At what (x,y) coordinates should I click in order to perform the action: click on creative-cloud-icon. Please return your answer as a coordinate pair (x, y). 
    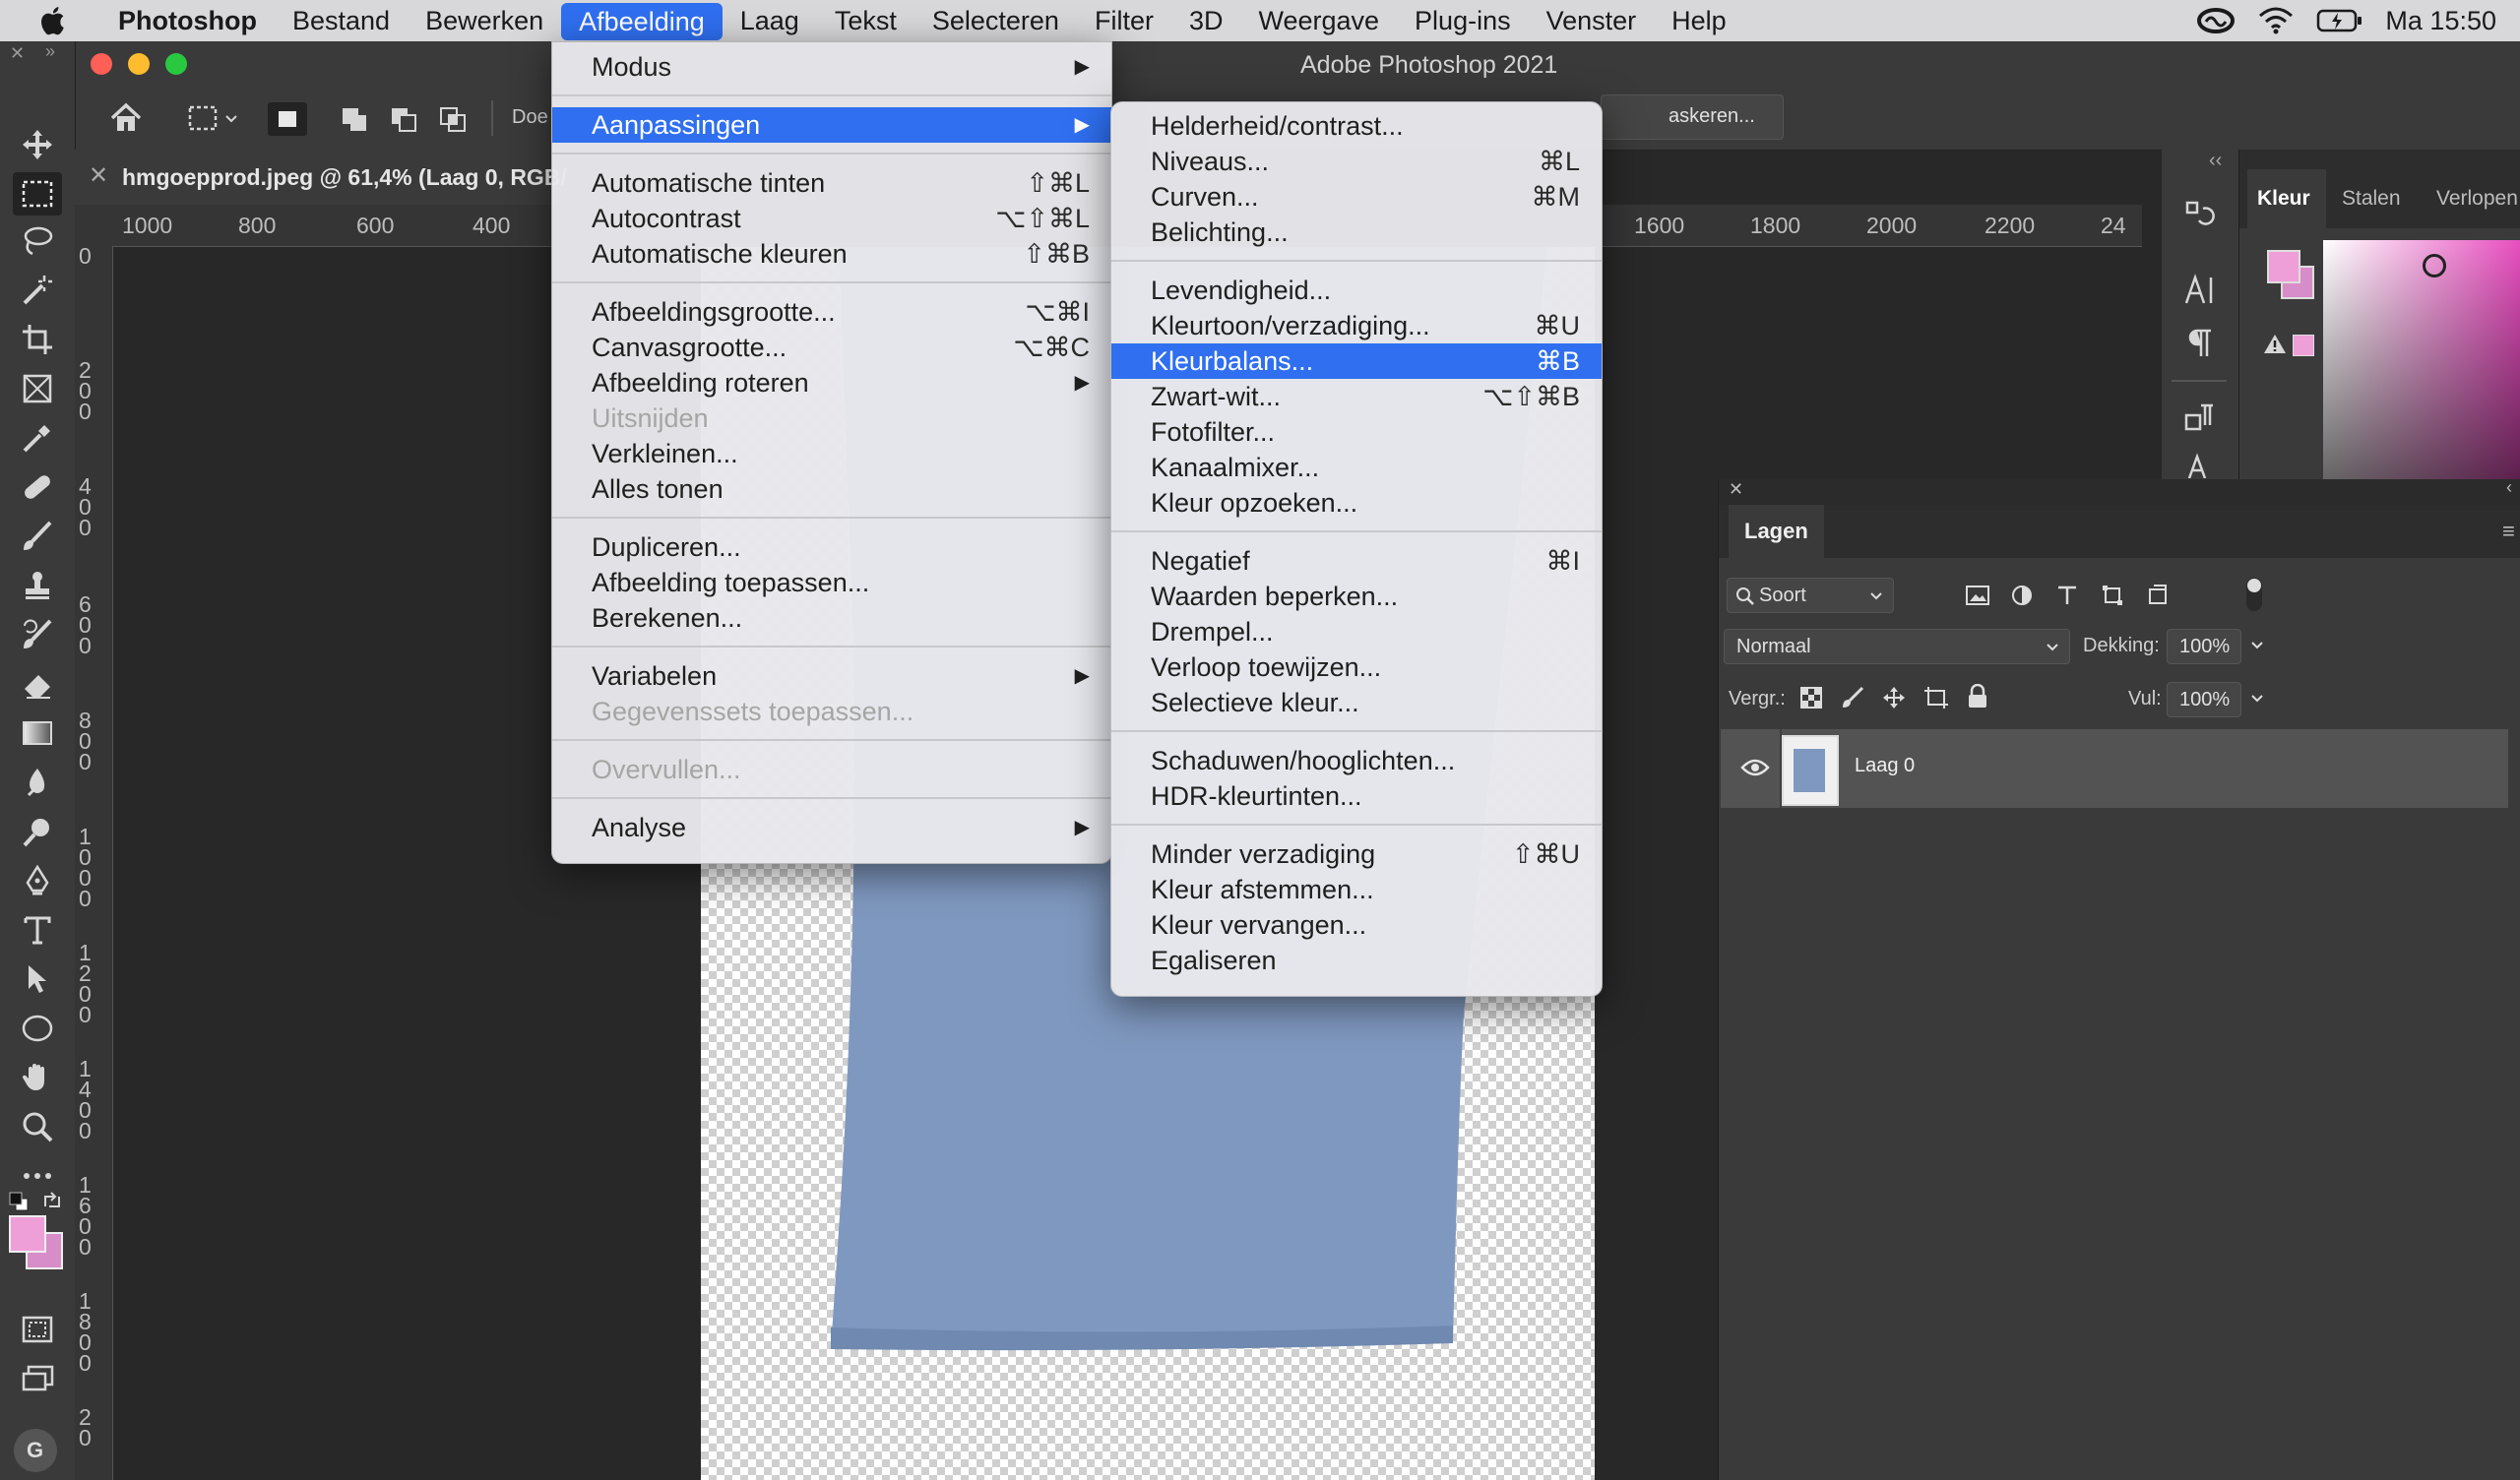
    Looking at the image, I should click on (2216, 20).